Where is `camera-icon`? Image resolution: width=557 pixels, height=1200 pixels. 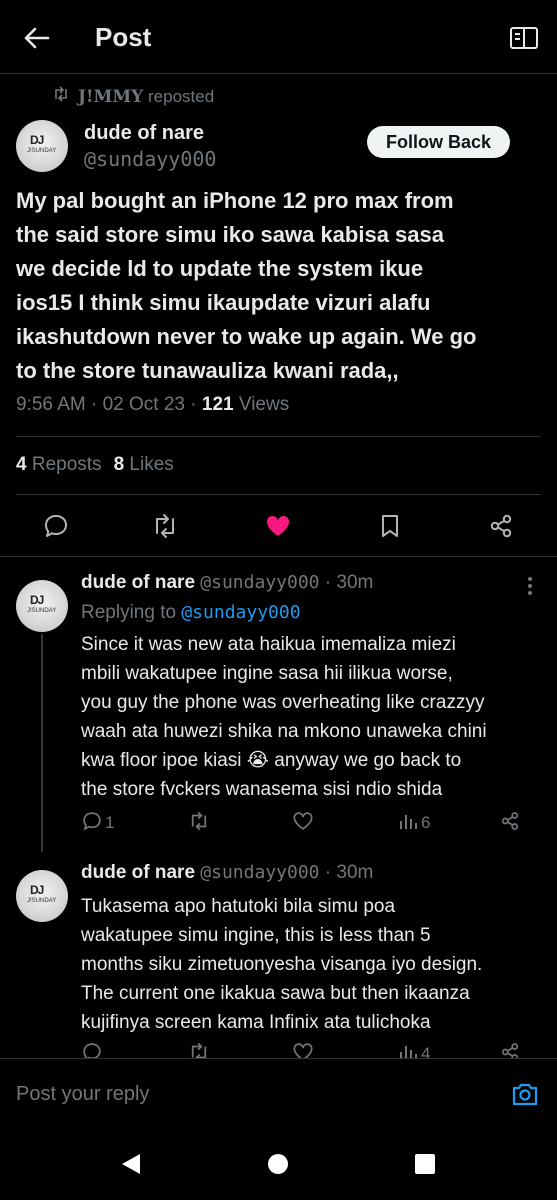
camera-icon is located at coordinates (525, 1094).